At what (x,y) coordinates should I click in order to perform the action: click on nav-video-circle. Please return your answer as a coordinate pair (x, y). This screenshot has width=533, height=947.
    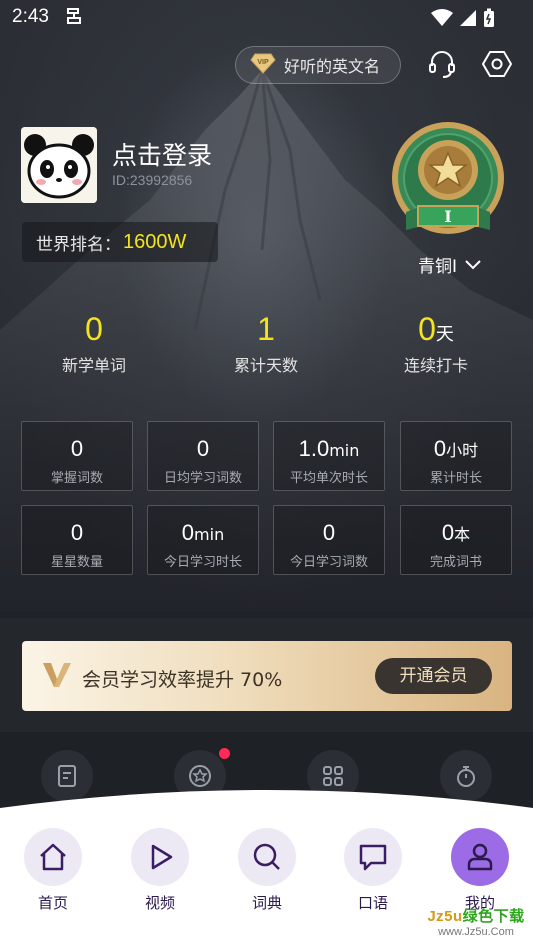
    Looking at the image, I should click on (160, 857).